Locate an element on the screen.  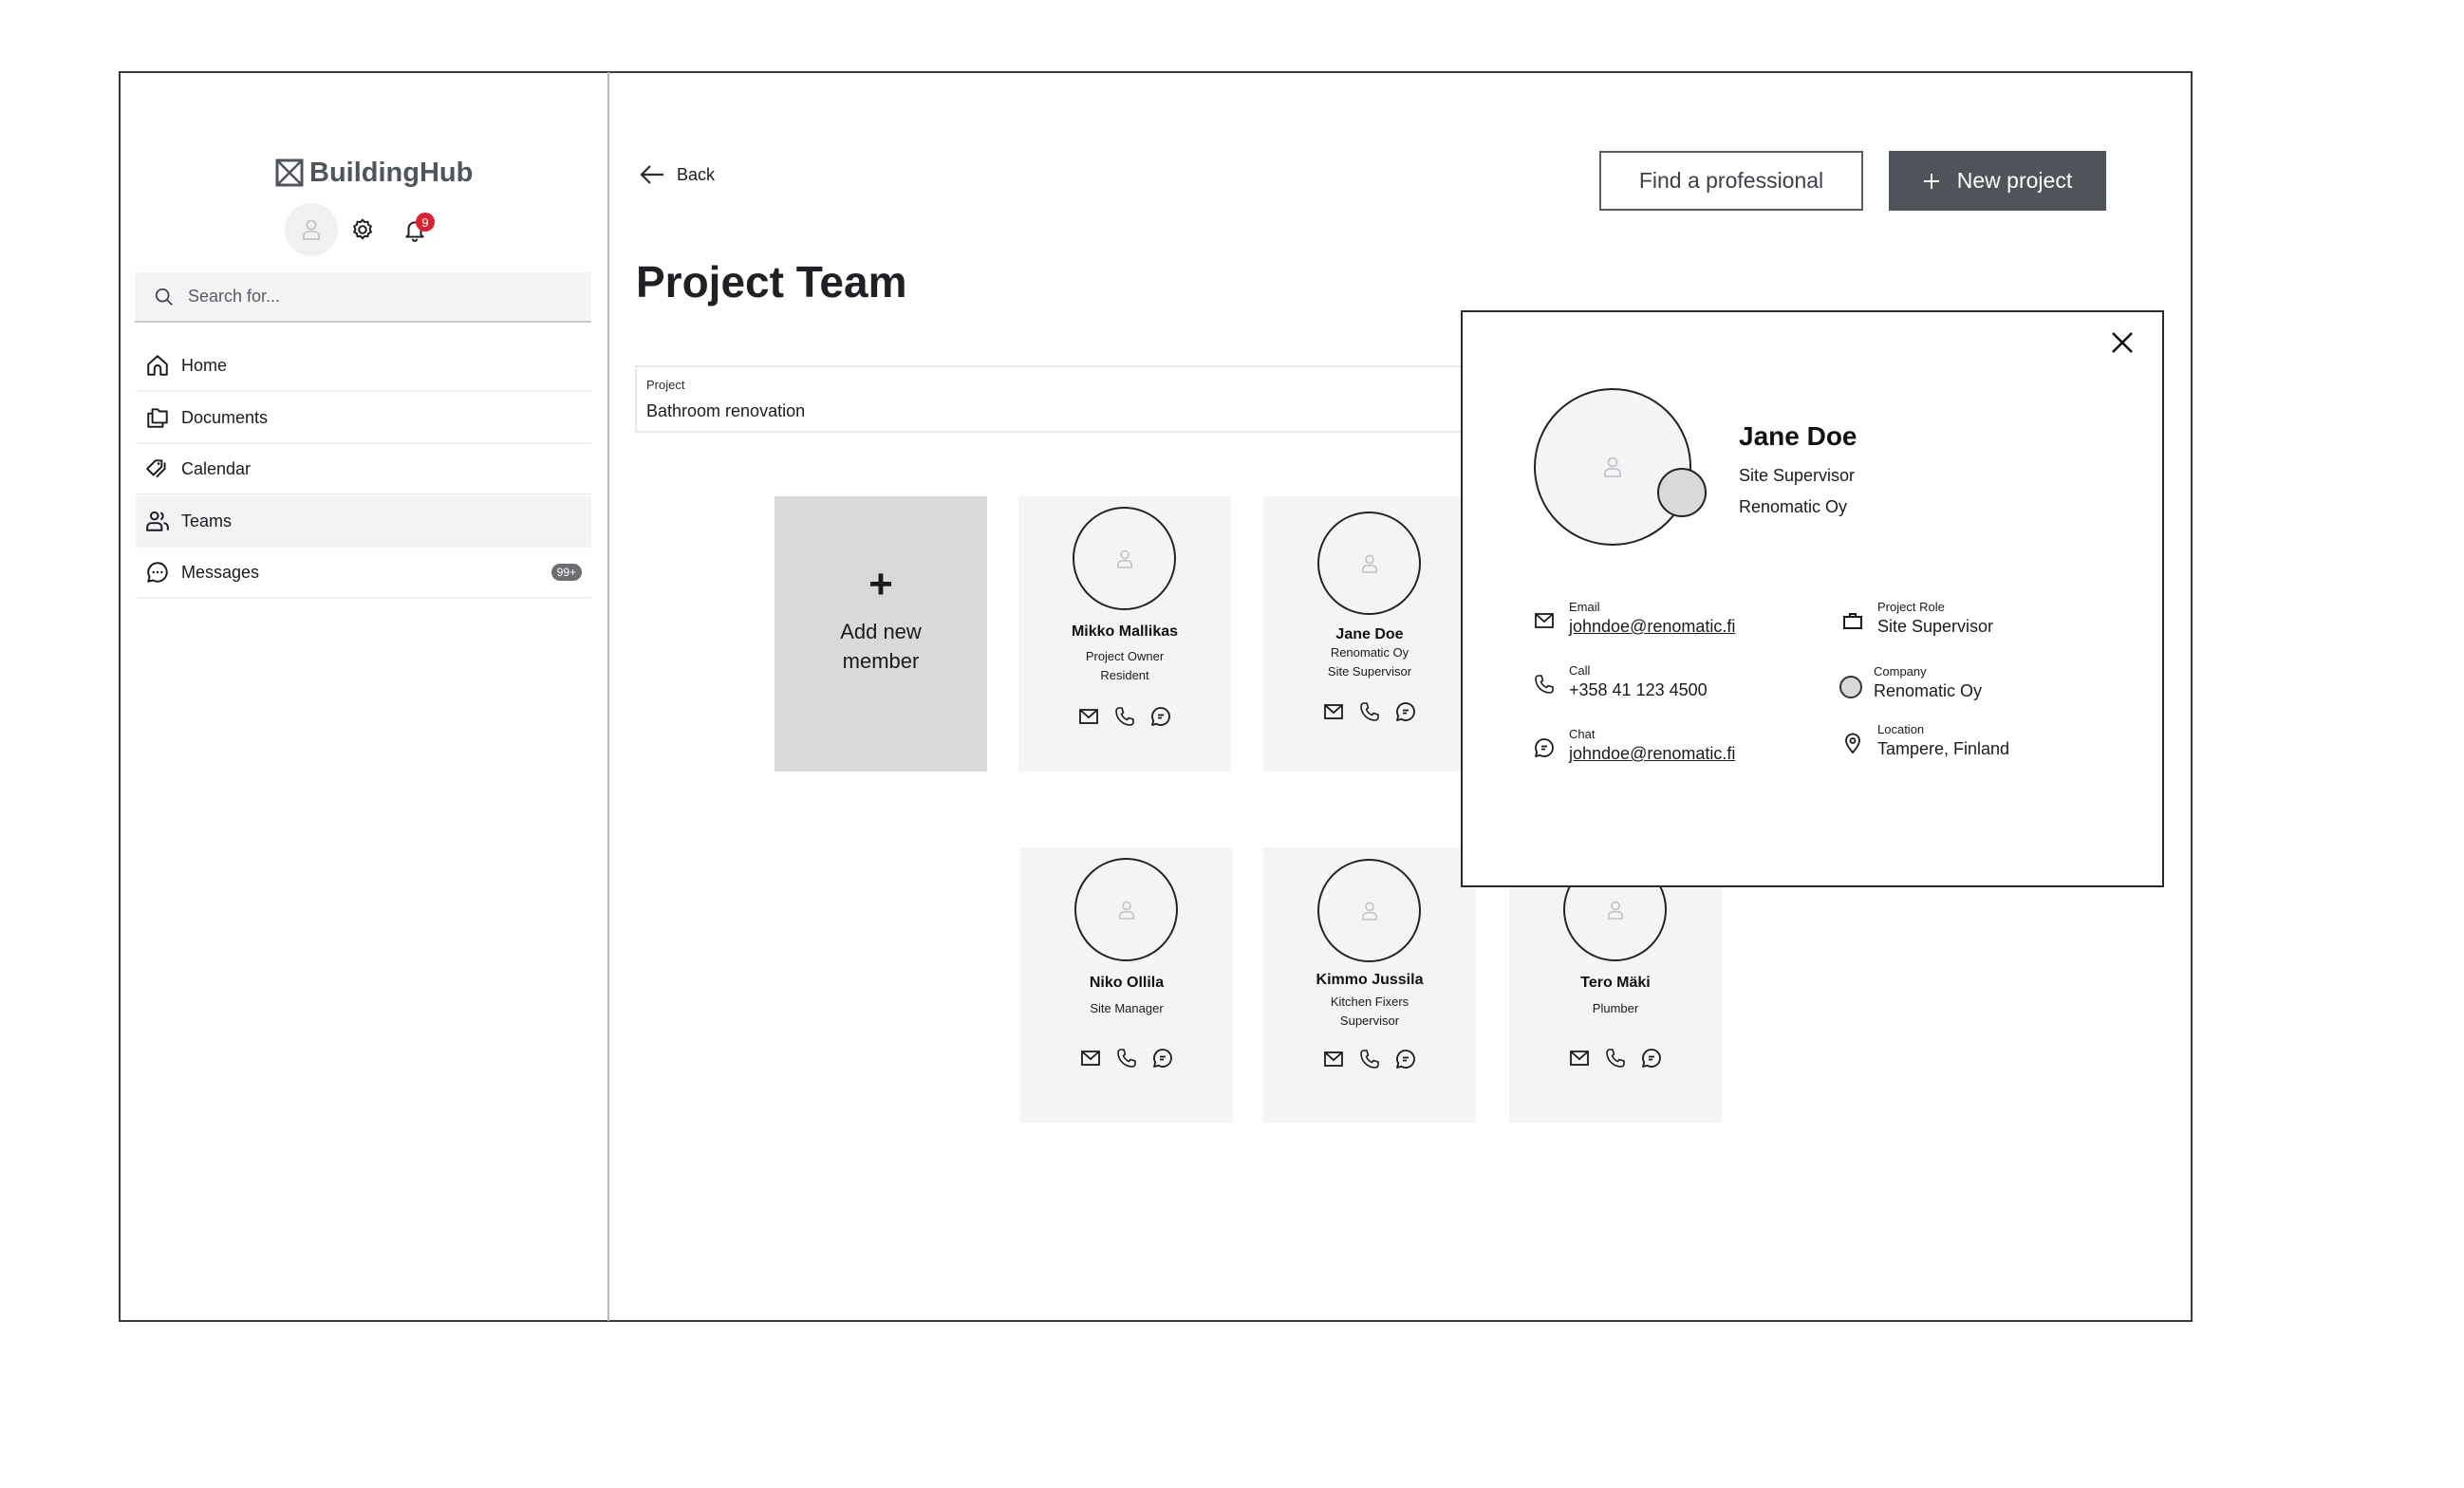
search-input is located at coordinates (377, 296).